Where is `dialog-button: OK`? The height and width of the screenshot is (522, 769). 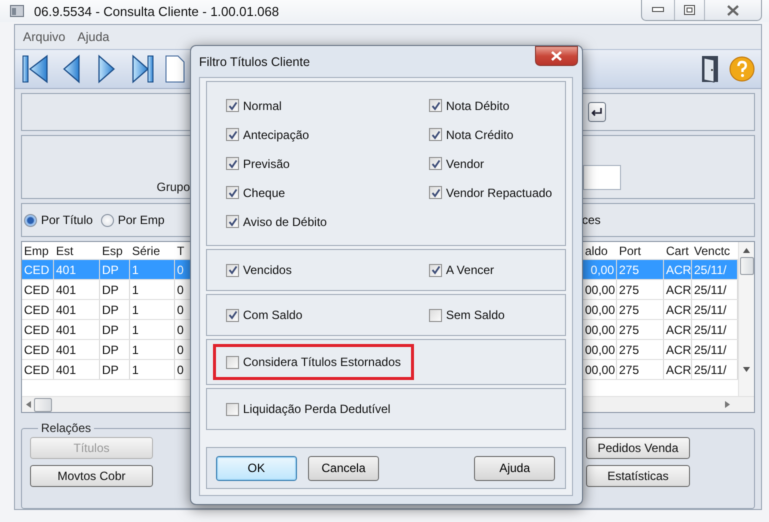
dialog-button: OK is located at coordinates (256, 468).